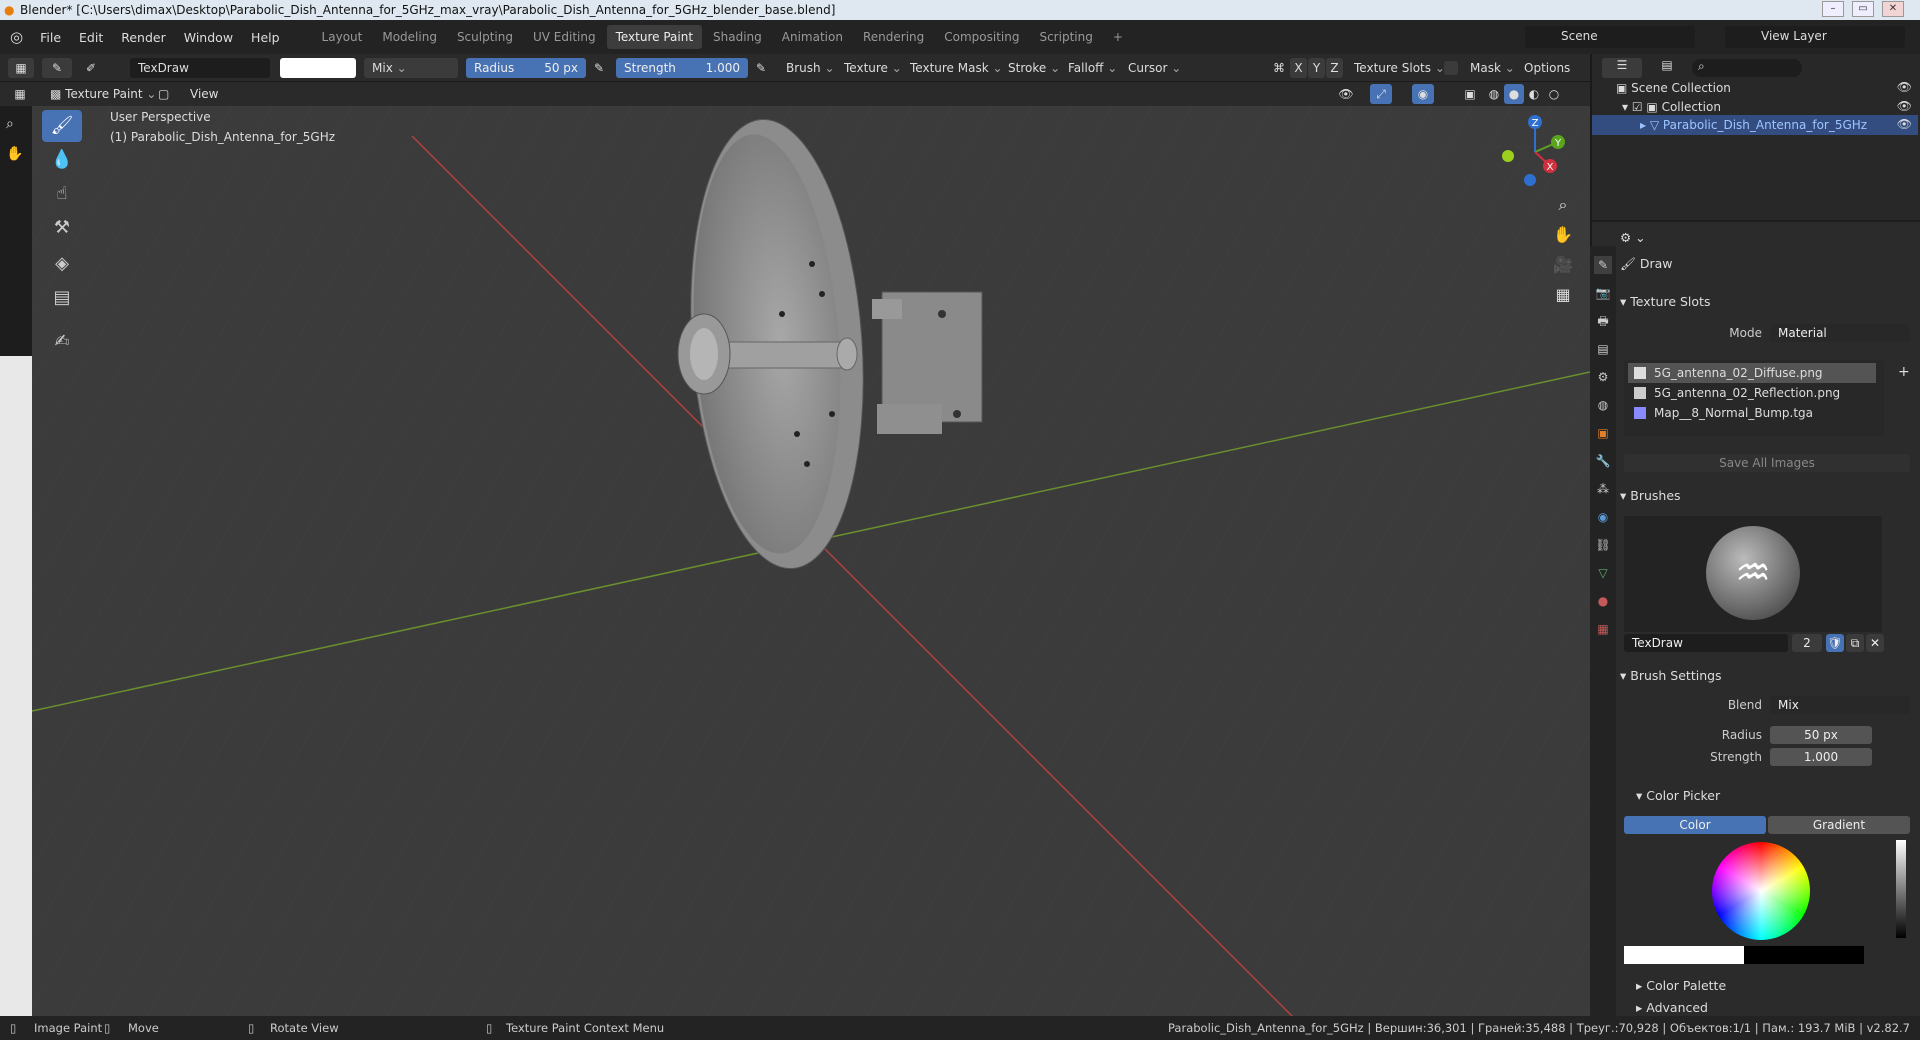  What do you see at coordinates (1815, 37) in the screenshot?
I see `view-layer-selector: View Layer` at bounding box center [1815, 37].